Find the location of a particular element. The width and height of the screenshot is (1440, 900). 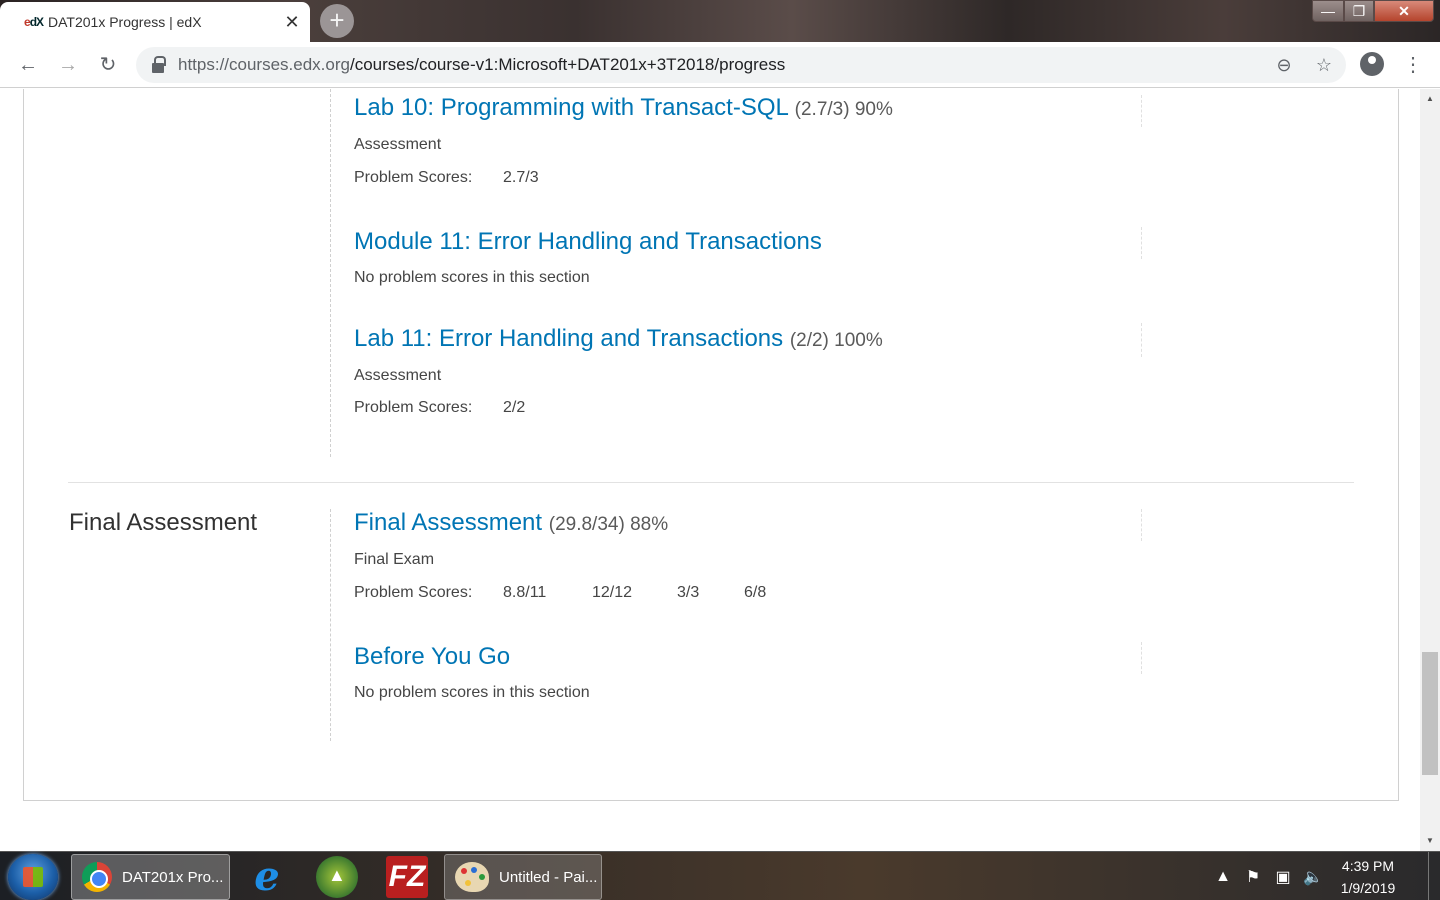

section-format: Final Exam is located at coordinates (394, 559).